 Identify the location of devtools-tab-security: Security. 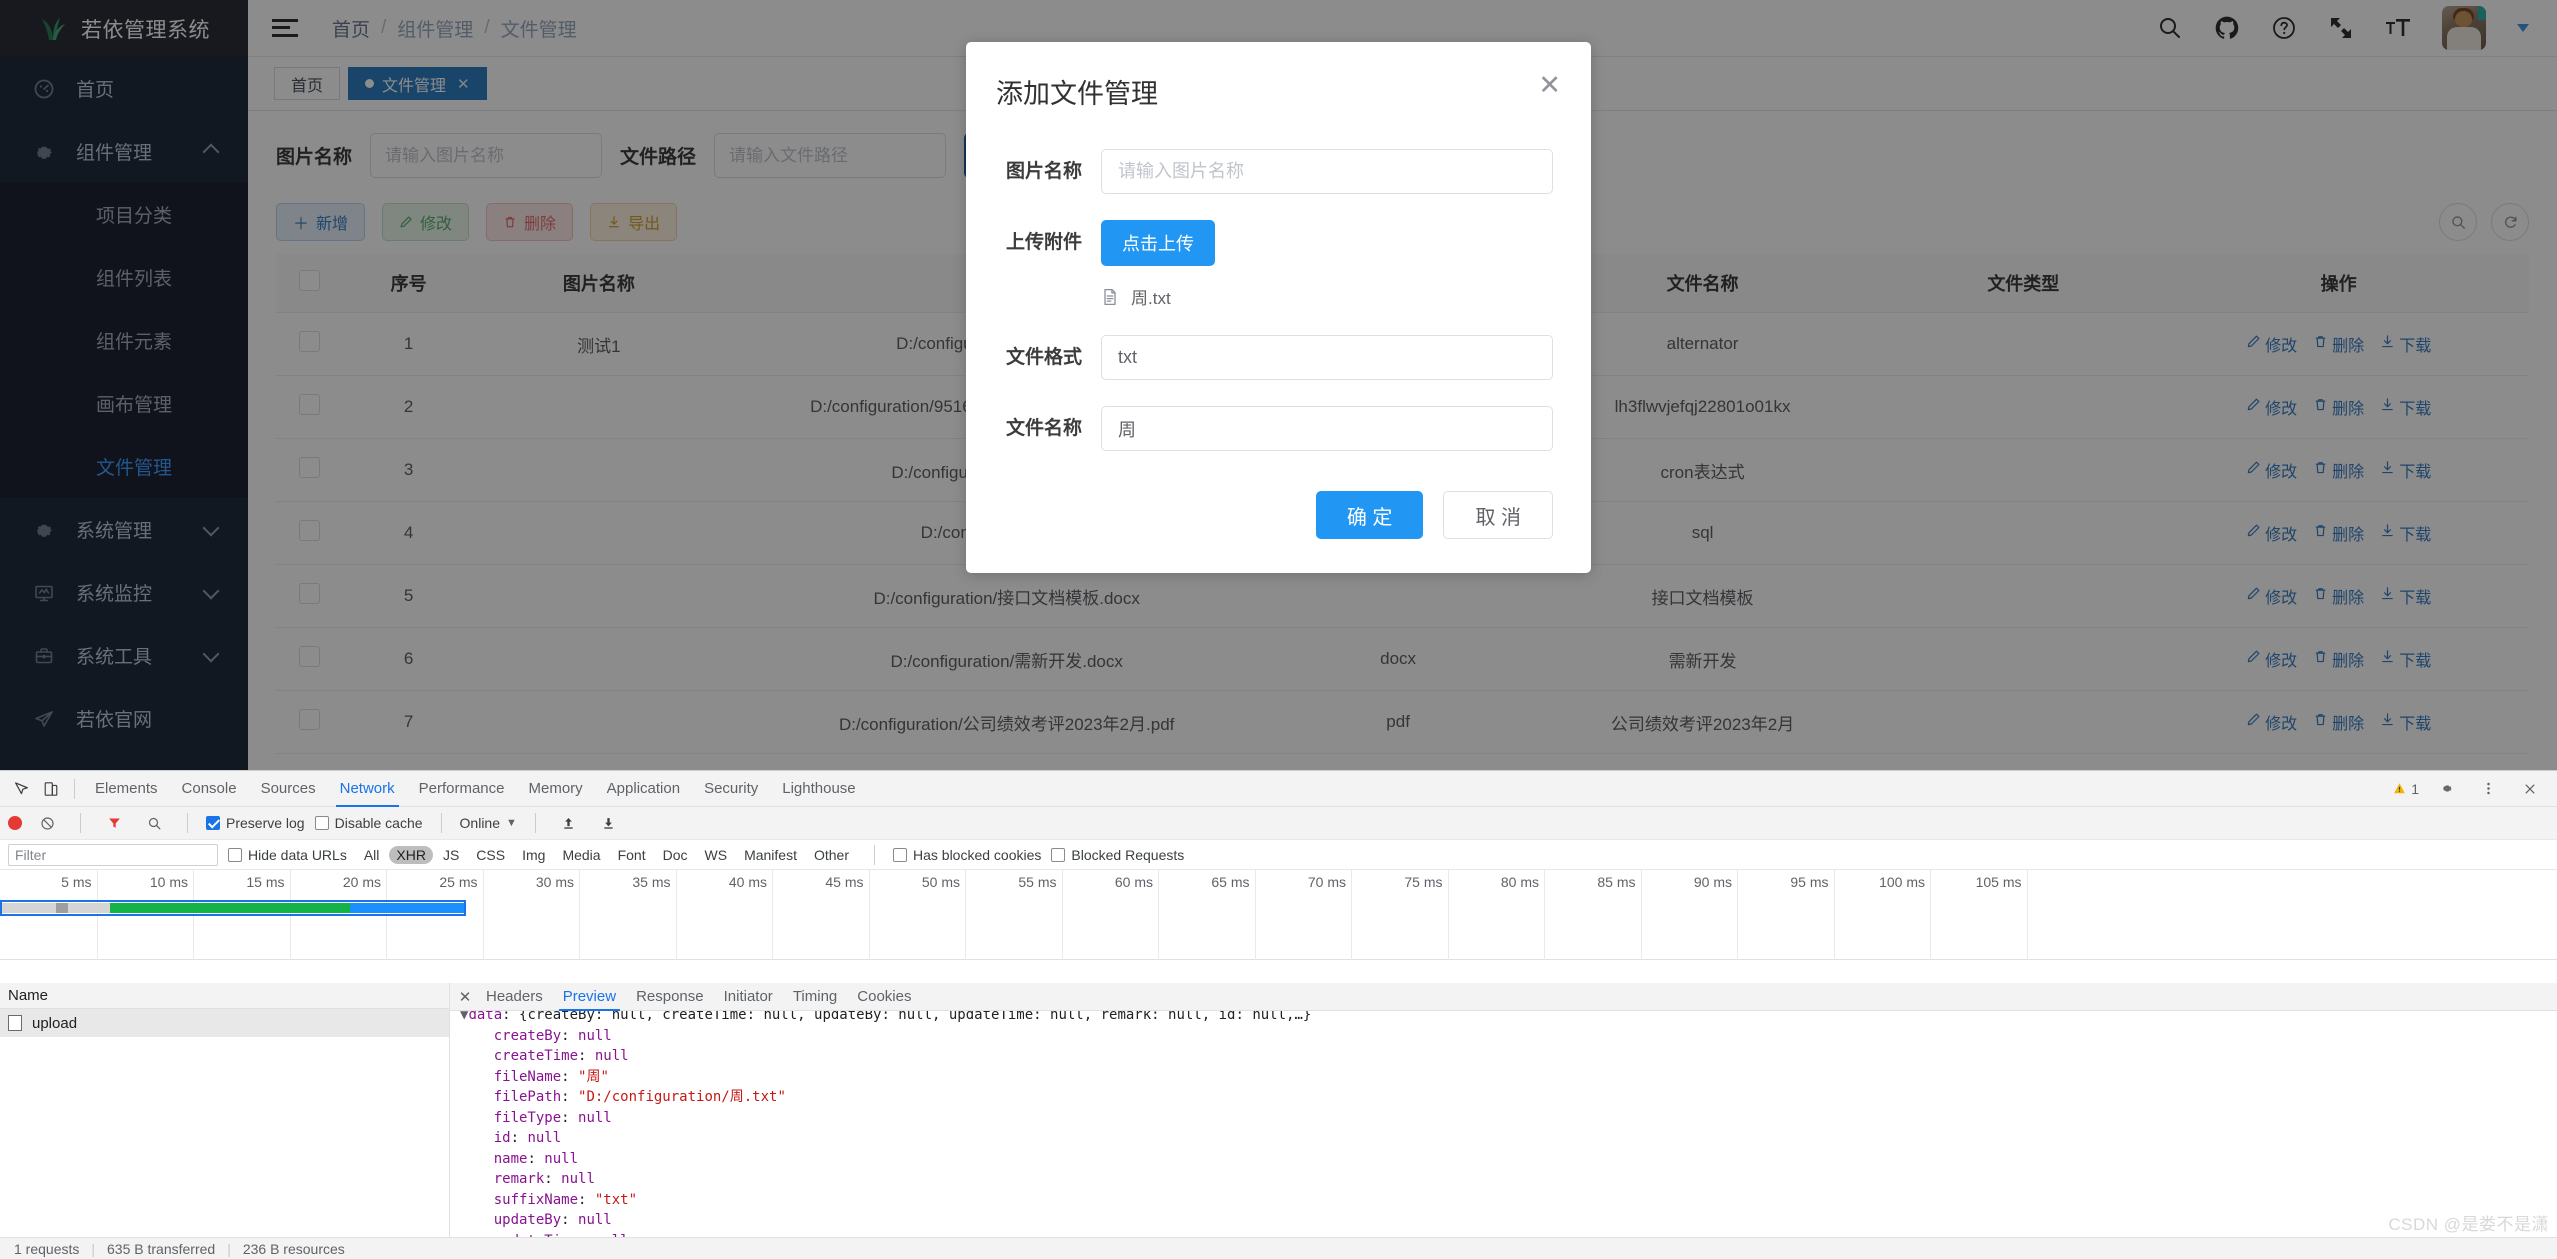
(731, 789).